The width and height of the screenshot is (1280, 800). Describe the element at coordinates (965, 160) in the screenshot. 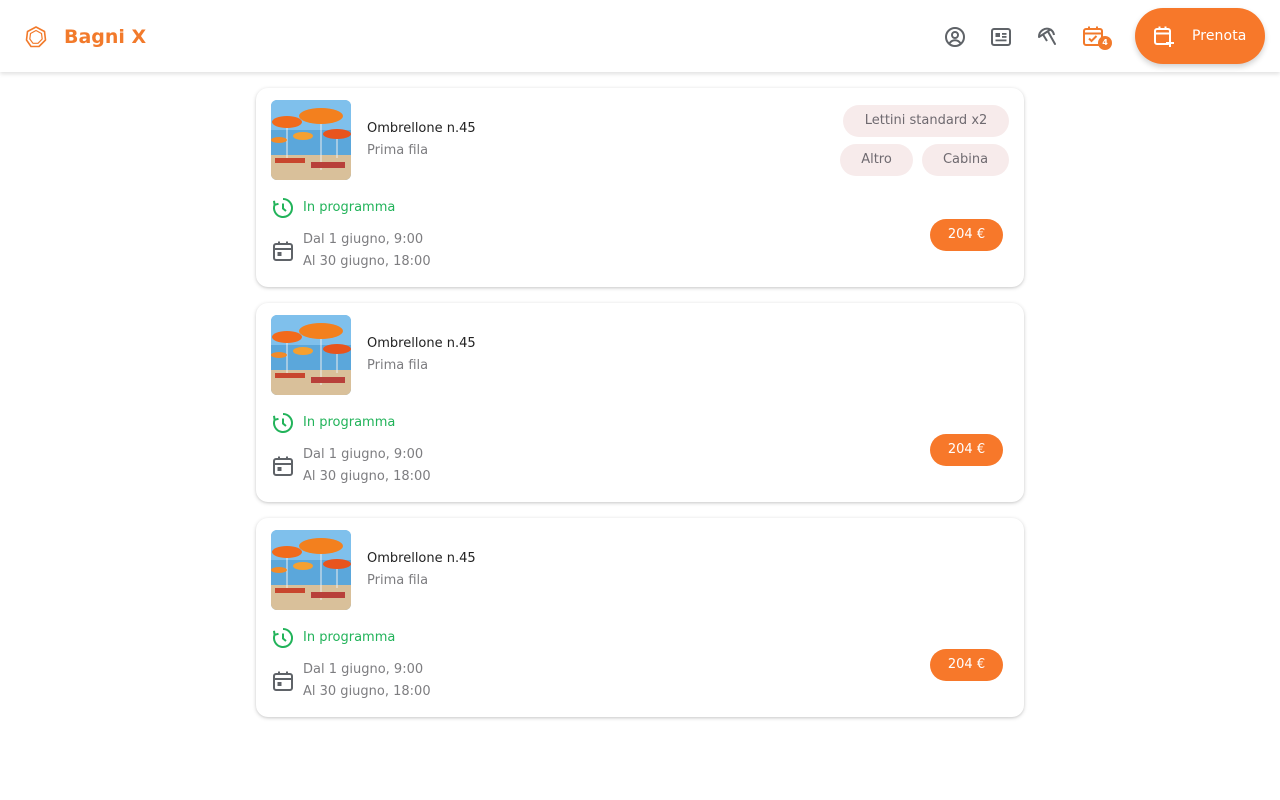

I see `extra-chip: Cabina` at that location.